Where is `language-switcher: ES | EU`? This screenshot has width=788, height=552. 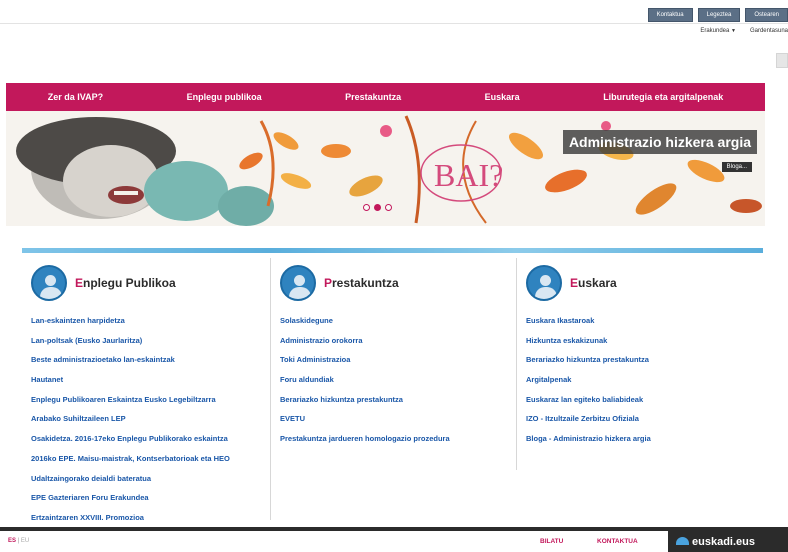 language-switcher: ES | EU is located at coordinates (19, 541).